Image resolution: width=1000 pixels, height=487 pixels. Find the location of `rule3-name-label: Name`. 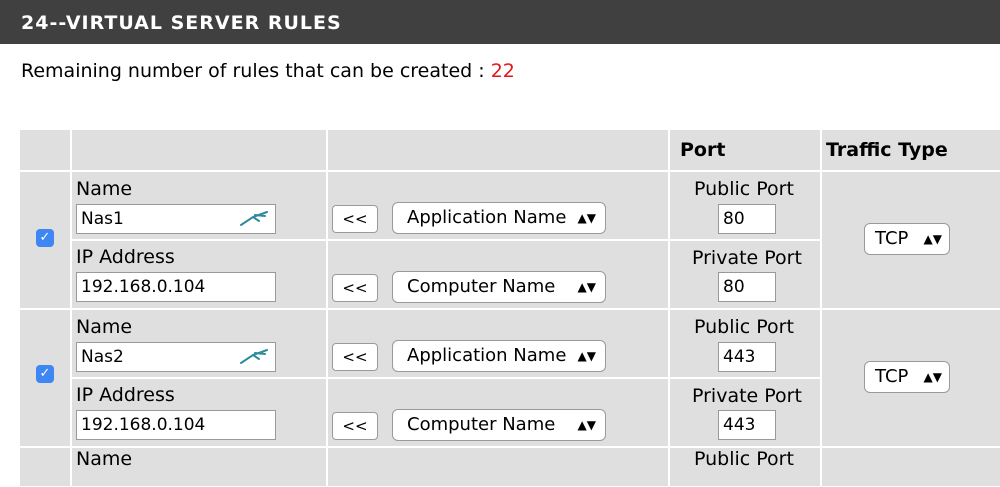

rule3-name-label: Name is located at coordinates (104, 459).